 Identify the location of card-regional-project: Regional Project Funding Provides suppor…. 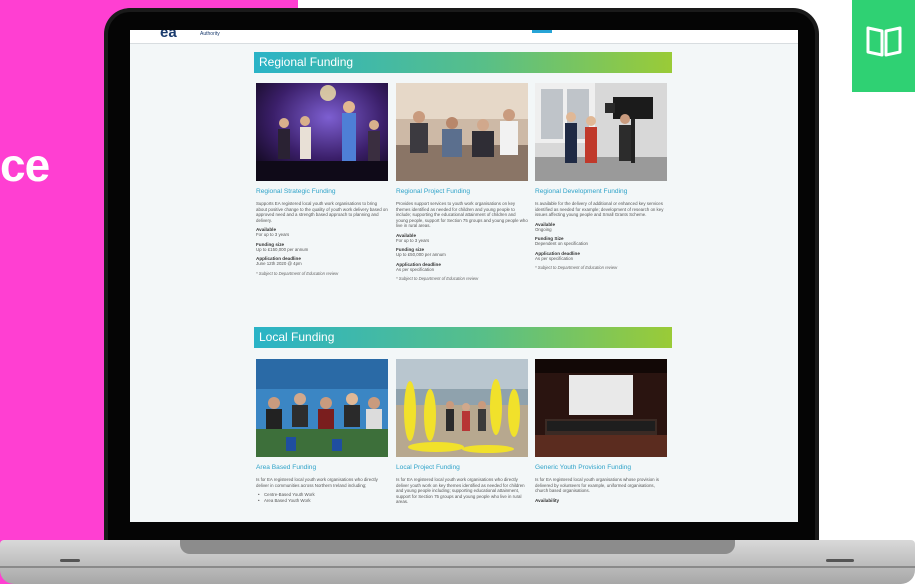
(462, 182).